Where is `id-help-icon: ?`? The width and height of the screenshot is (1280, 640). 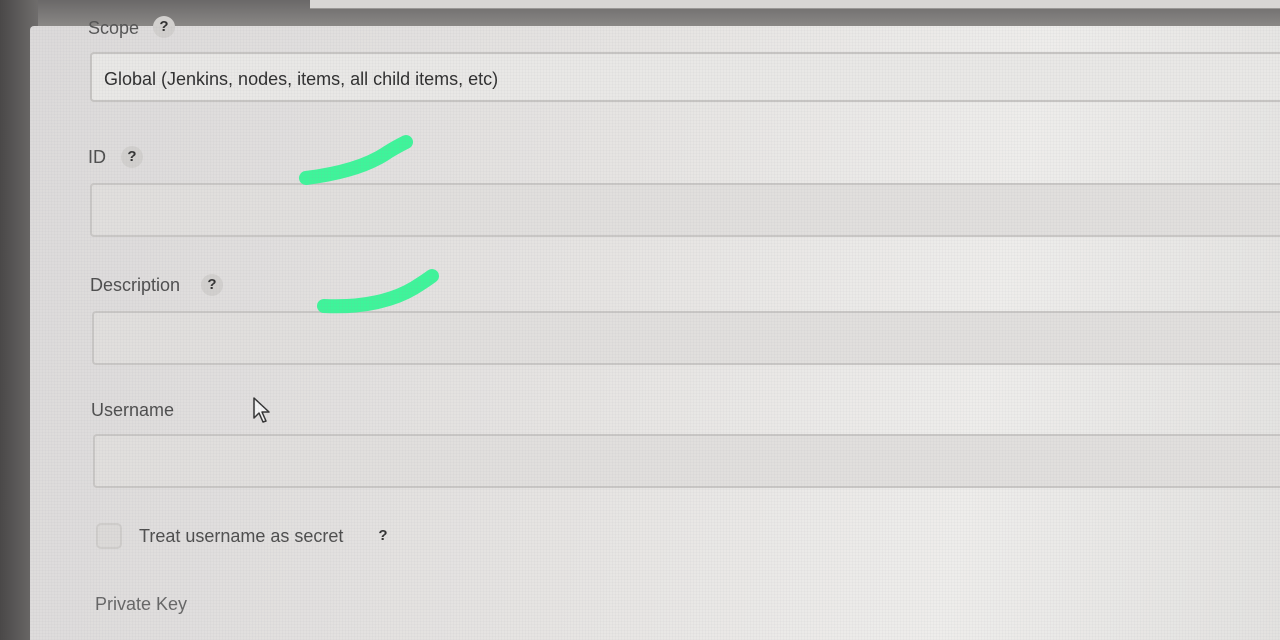
id-help-icon: ? is located at coordinates (132, 157).